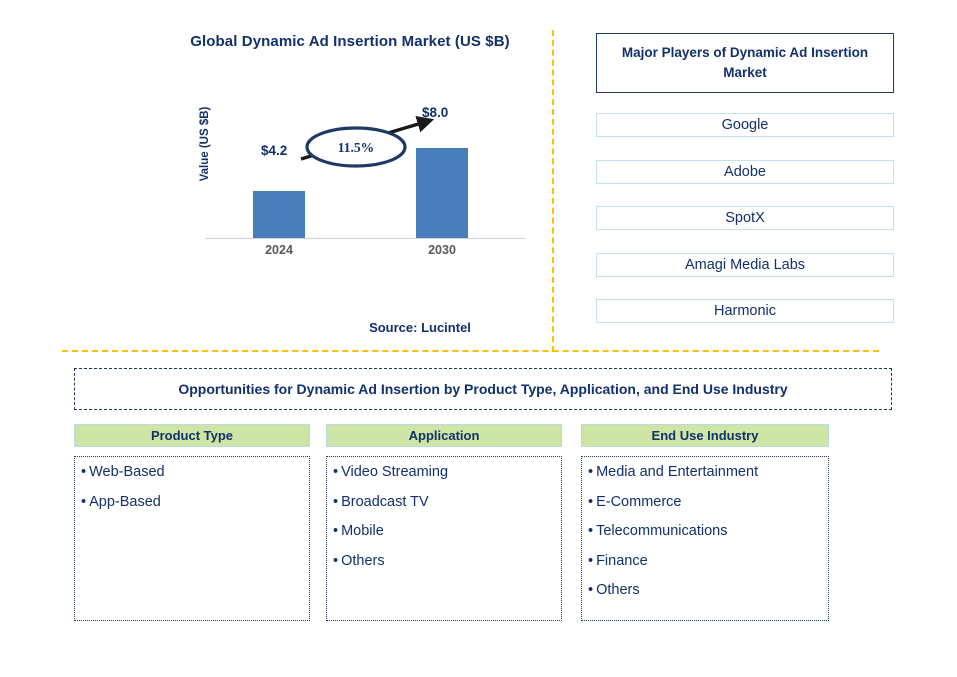  What do you see at coordinates (193, 501) in the screenshot?
I see `list-item: • App-Based` at bounding box center [193, 501].